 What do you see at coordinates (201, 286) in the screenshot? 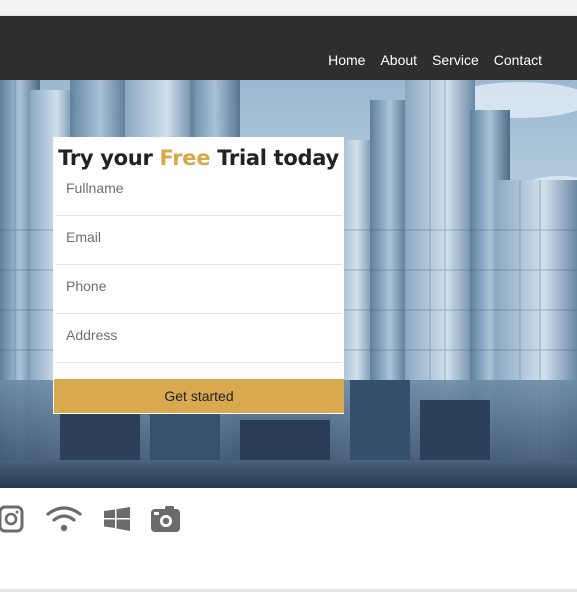
I see `phone-input` at bounding box center [201, 286].